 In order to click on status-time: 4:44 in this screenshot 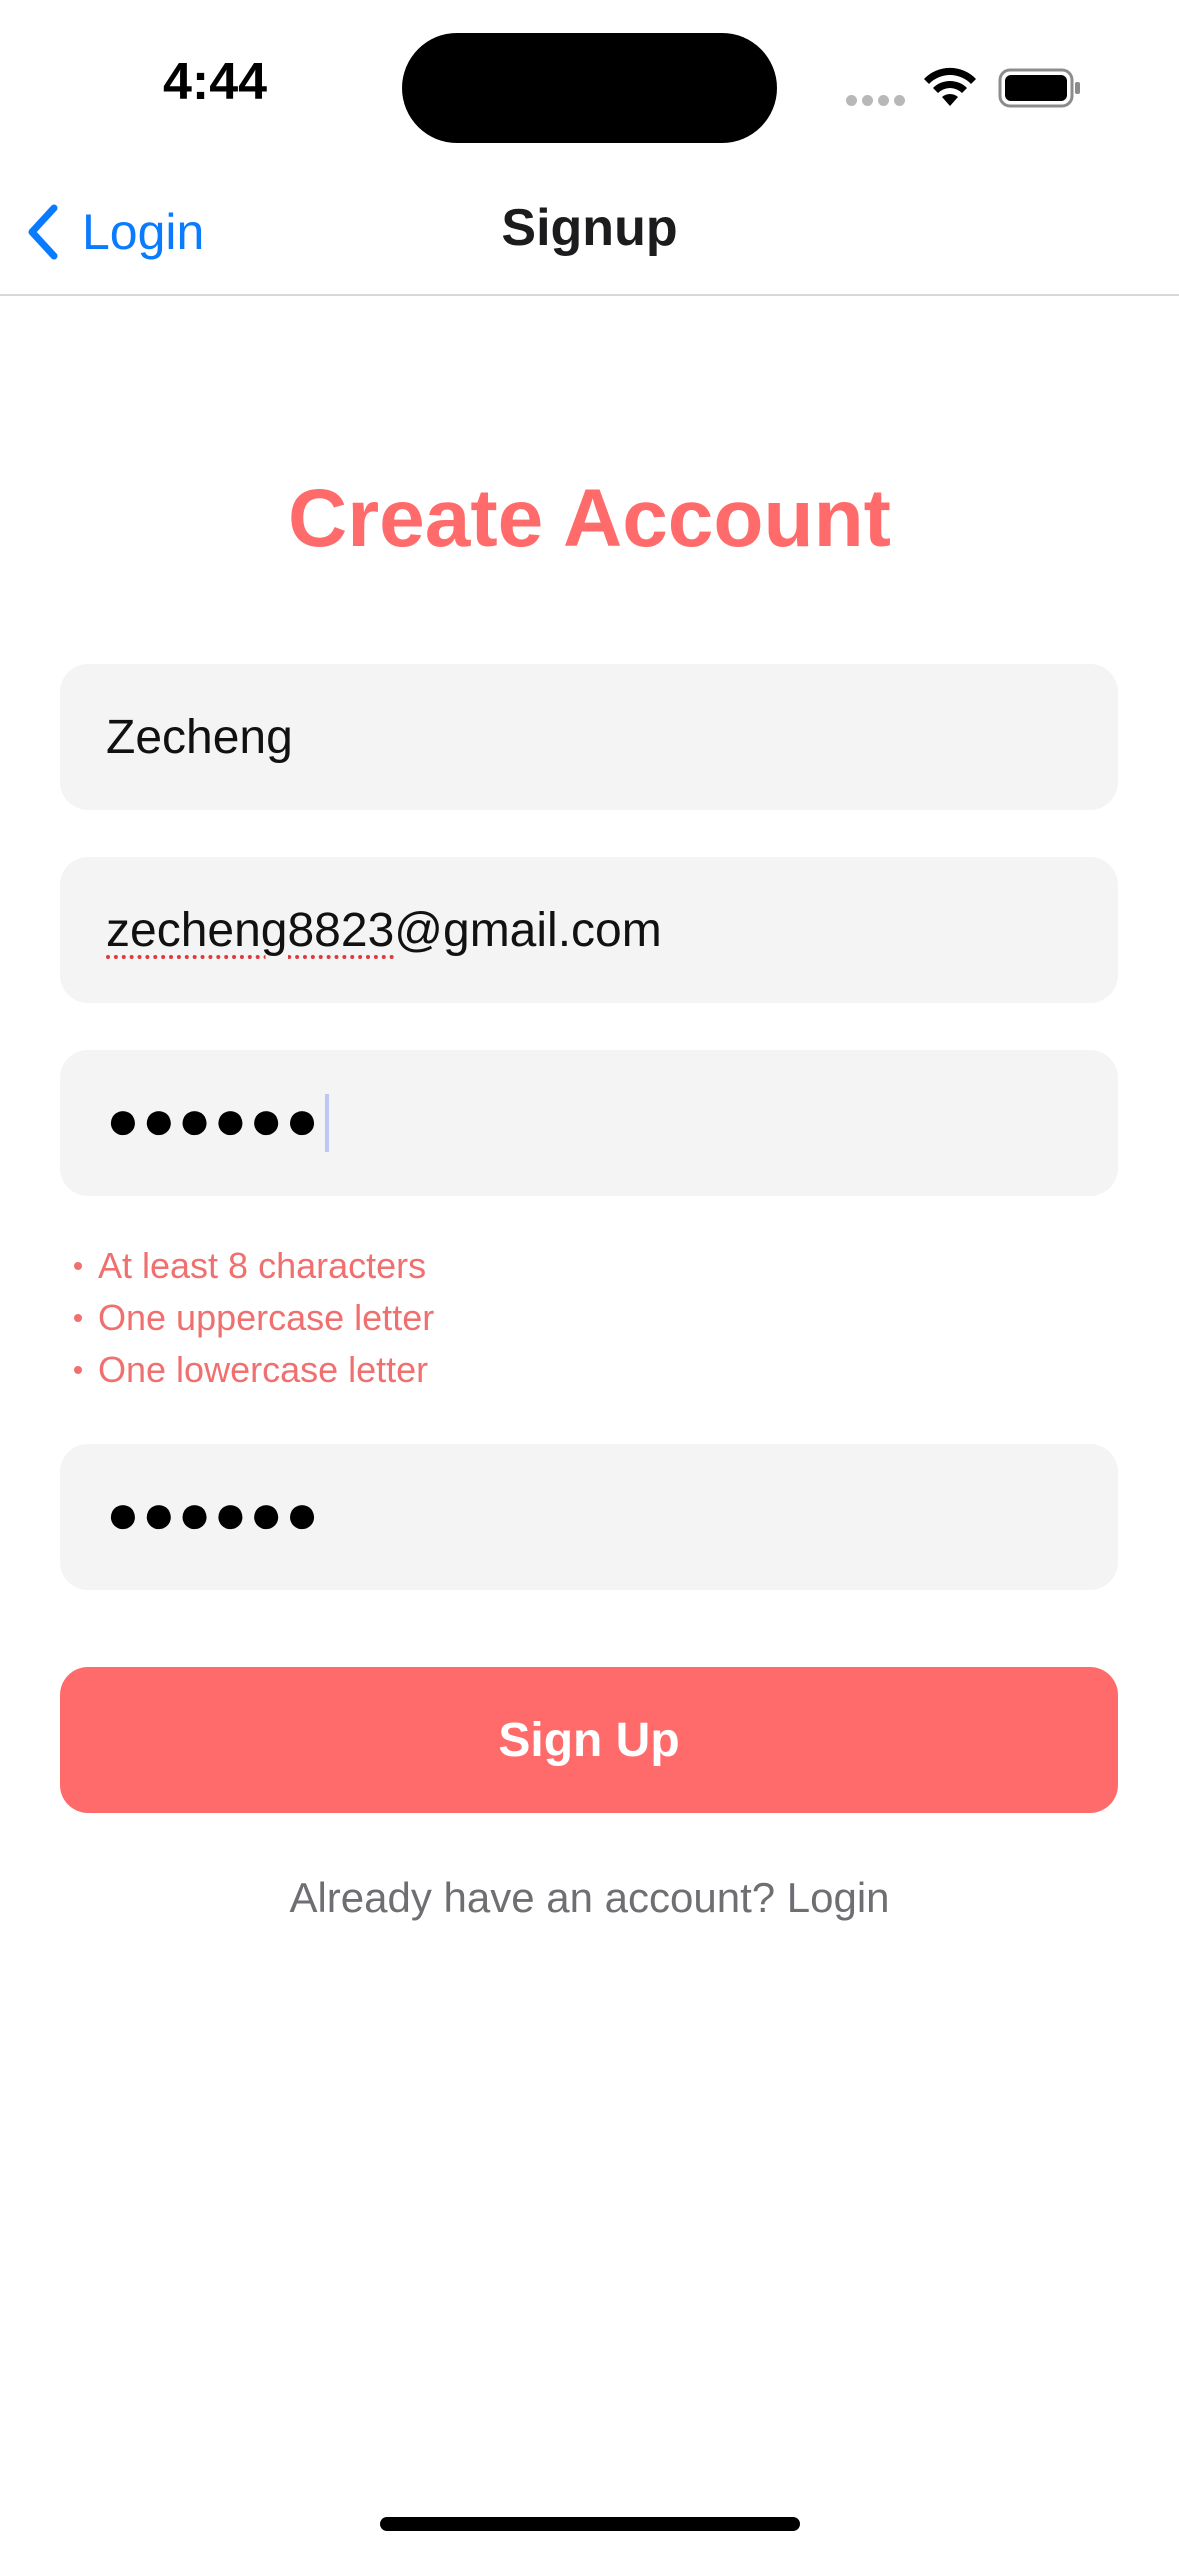, I will do `click(215, 82)`.